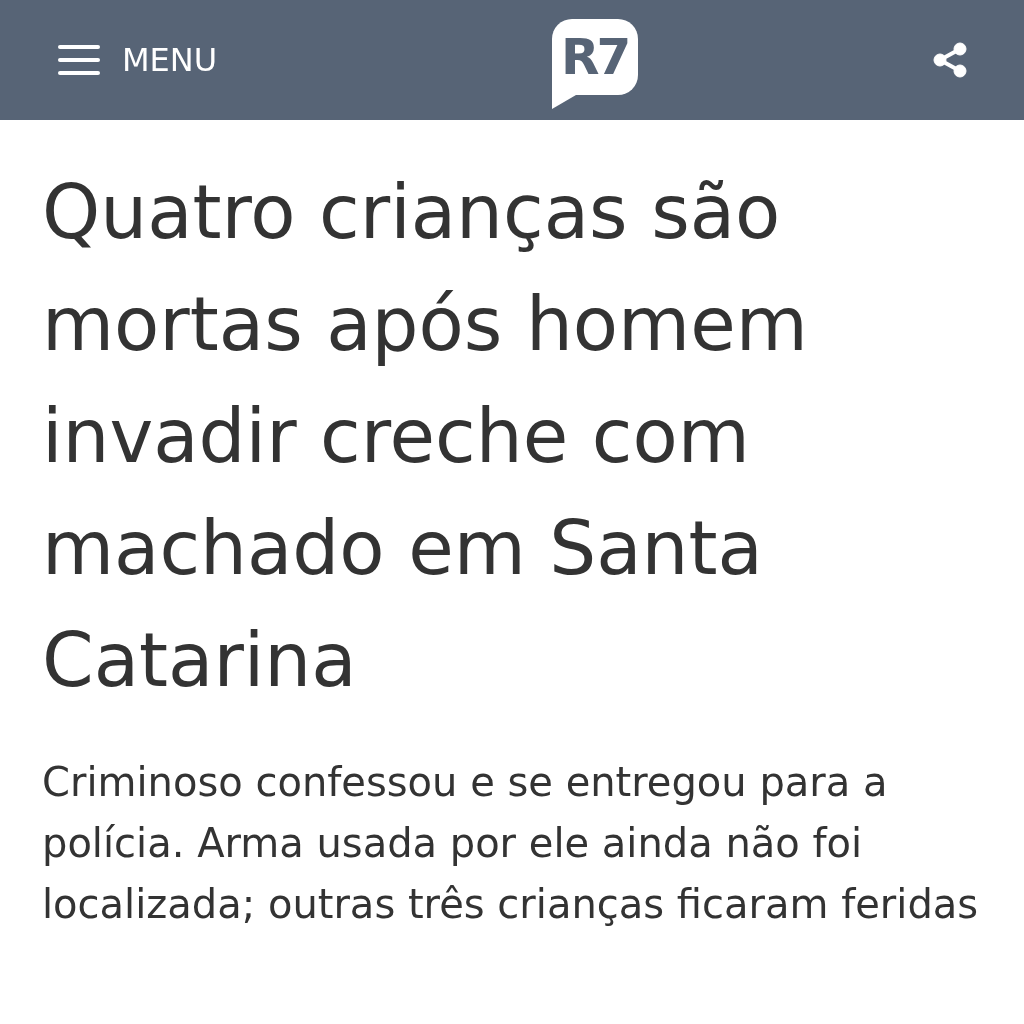 This screenshot has height=1024, width=1024. I want to click on menu-button: MENU, so click(138, 60).